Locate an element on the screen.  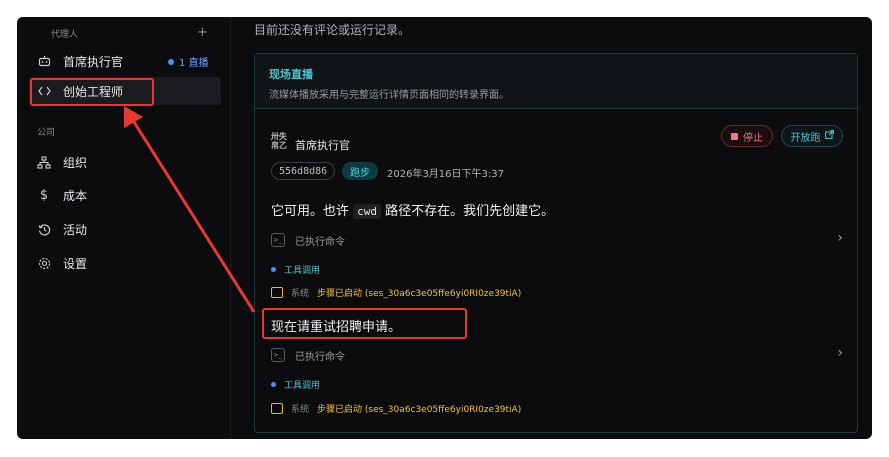
panel-title: 现场直播 is located at coordinates (291, 74).